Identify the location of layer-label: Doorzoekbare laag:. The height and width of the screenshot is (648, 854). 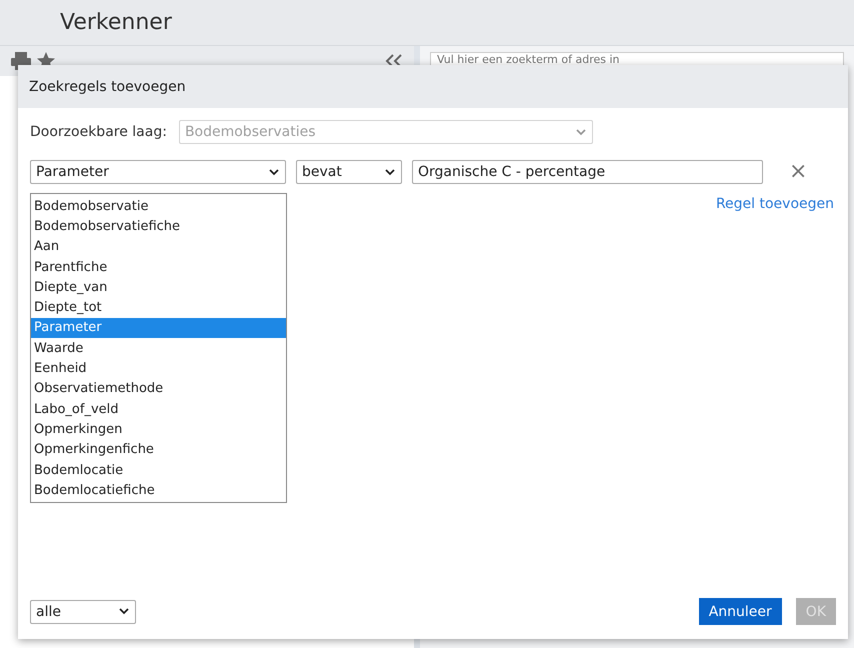
(98, 132).